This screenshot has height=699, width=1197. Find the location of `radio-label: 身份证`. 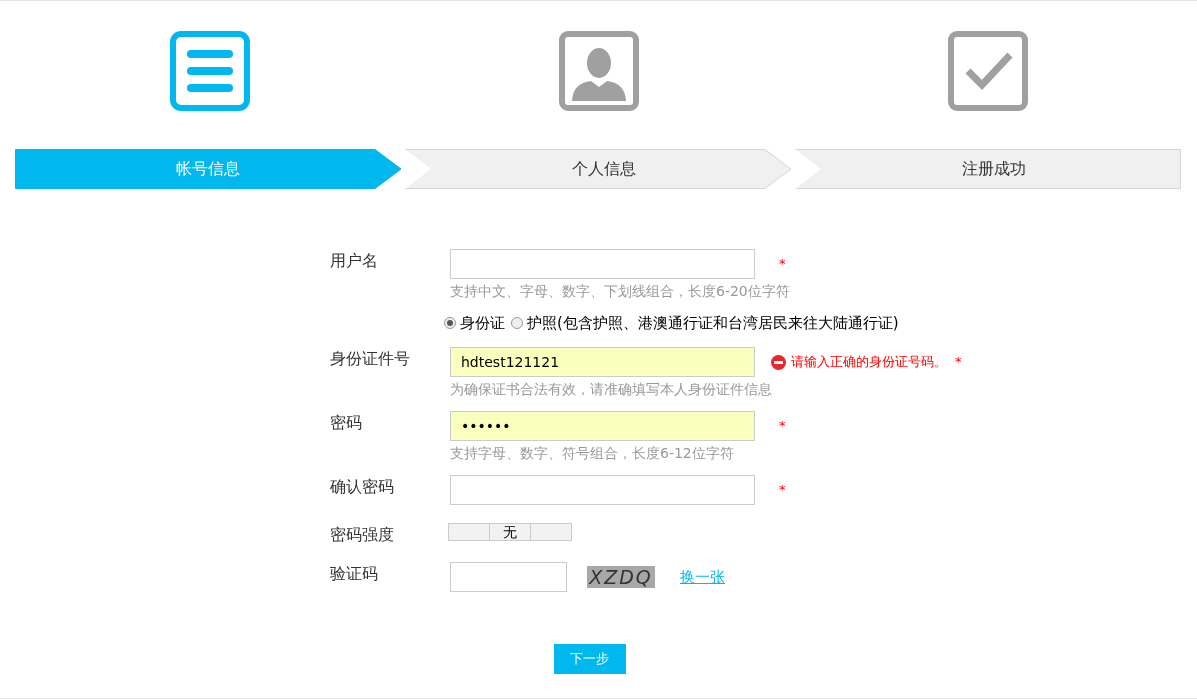

radio-label: 身份证 is located at coordinates (482, 323).